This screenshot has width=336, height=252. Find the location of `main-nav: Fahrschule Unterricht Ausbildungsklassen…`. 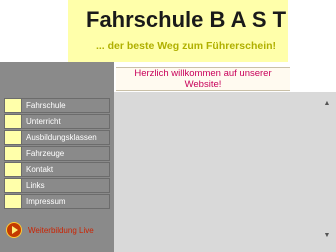

main-nav: Fahrschule Unterricht Ausbildungsklassen… is located at coordinates (57, 154).